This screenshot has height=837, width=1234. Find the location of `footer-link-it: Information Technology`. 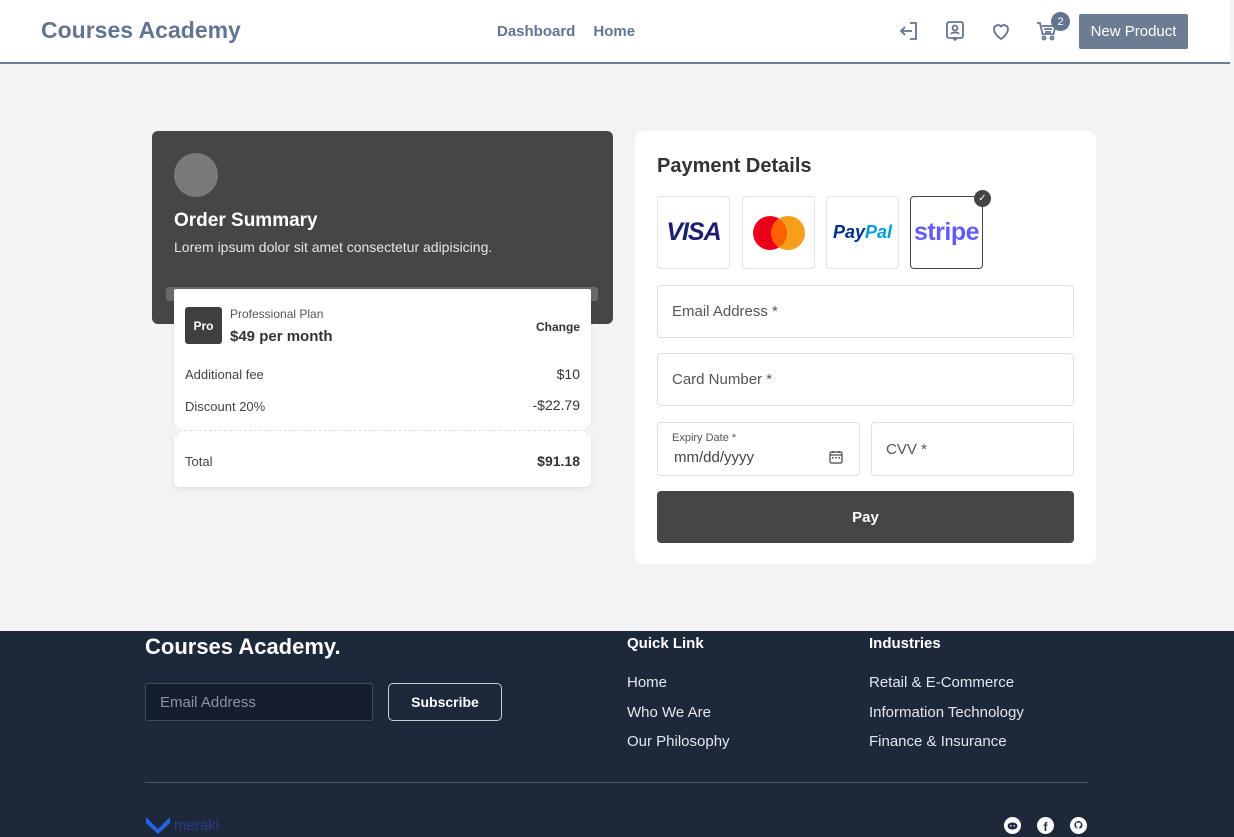

footer-link-it: Information Technology is located at coordinates (946, 712).